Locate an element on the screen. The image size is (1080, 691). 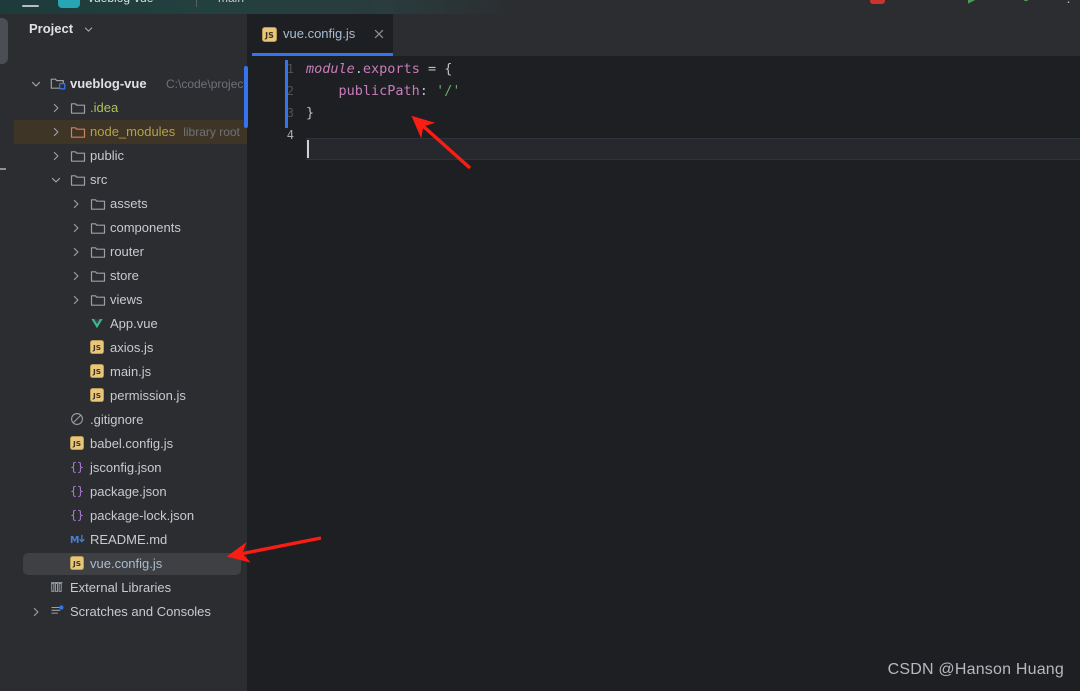
tree-row-label: views is located at coordinates (126, 299).